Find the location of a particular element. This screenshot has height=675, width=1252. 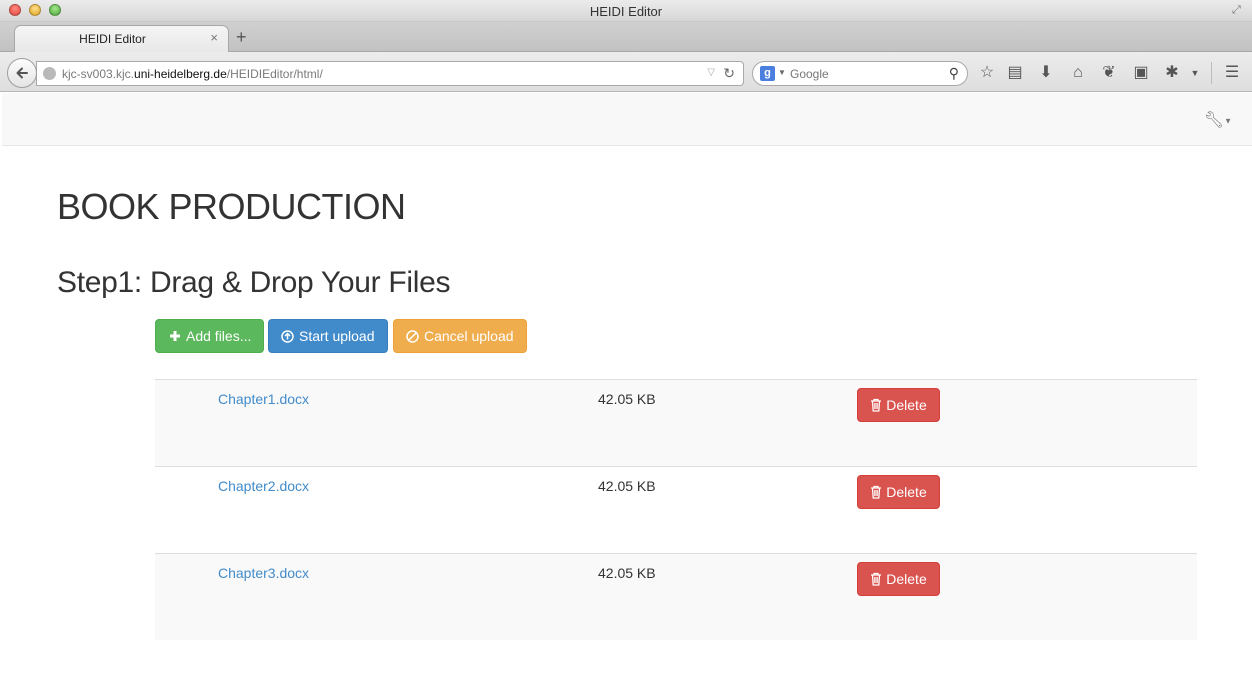

window-title: HEIDI Editor is located at coordinates (626, 11).